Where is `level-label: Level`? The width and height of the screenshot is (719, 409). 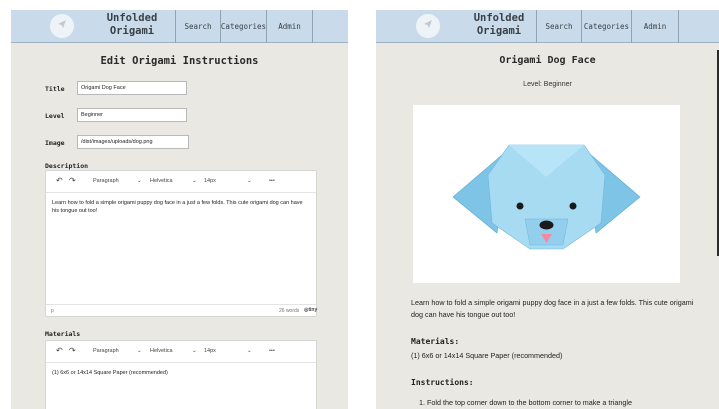 level-label: Level is located at coordinates (55, 116).